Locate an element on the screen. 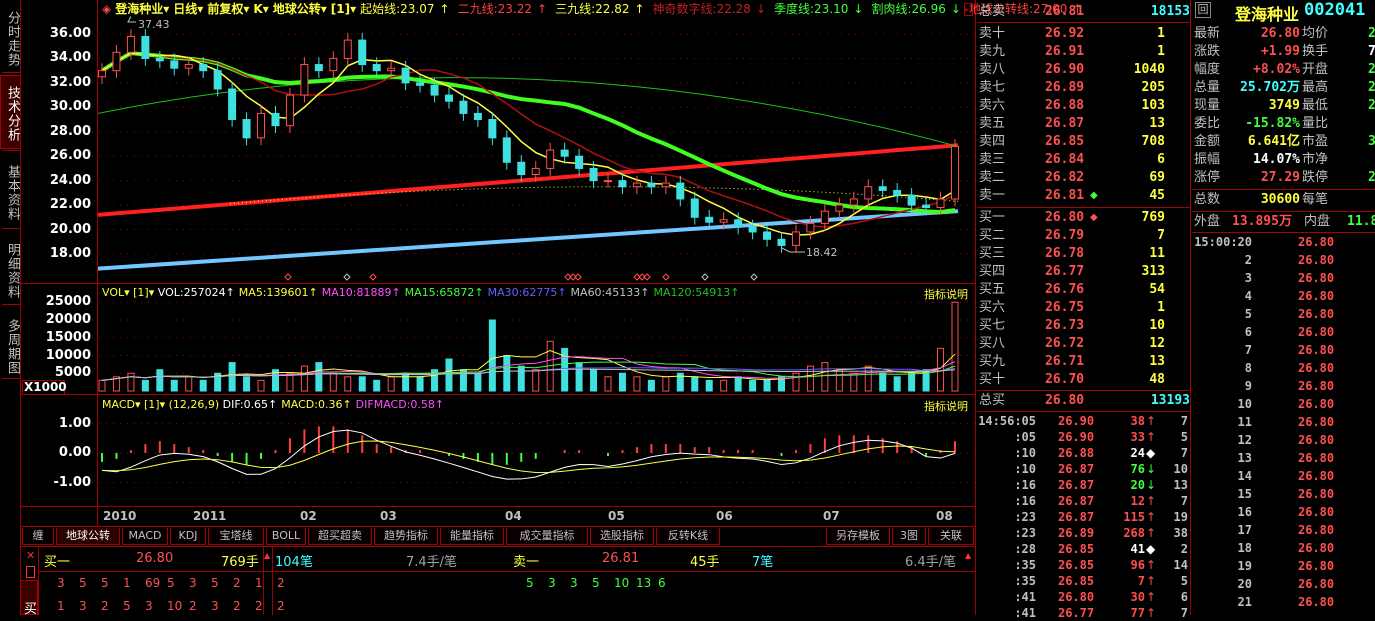 The image size is (1375, 621). sell-count: 7笔 is located at coordinates (763, 562).